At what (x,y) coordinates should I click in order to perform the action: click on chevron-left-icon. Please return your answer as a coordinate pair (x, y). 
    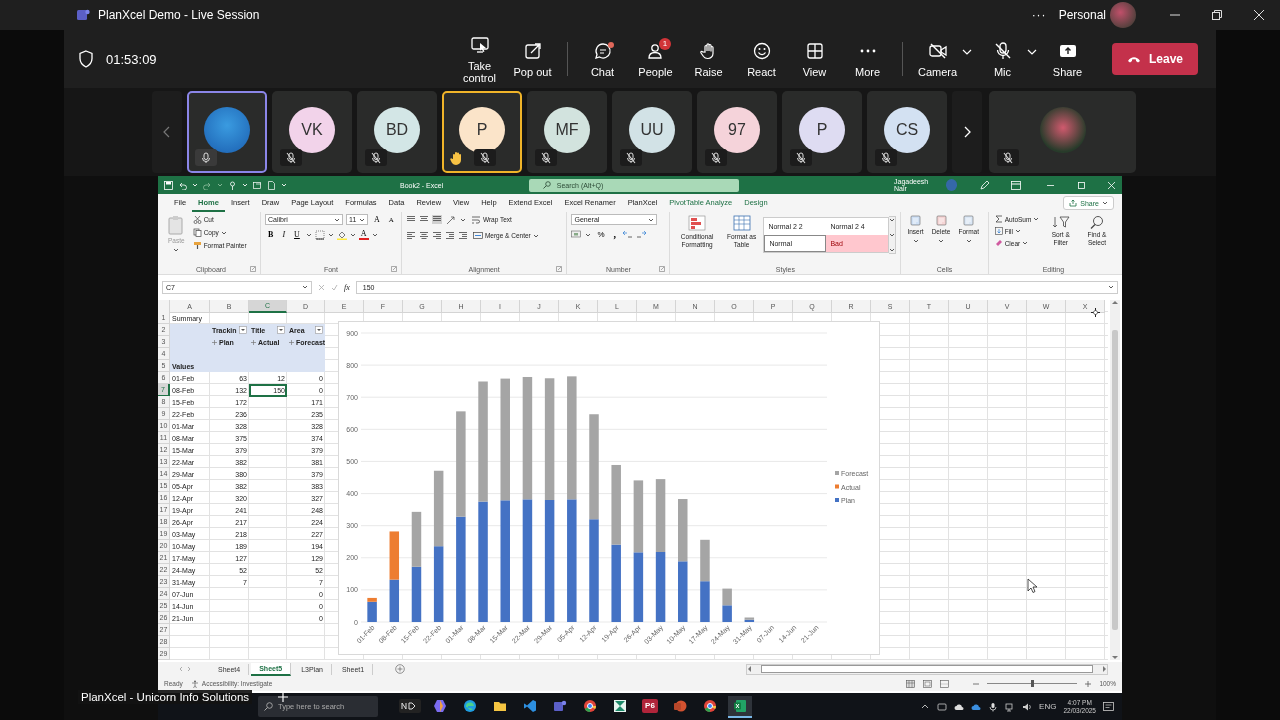
    Looking at the image, I should click on (167, 132).